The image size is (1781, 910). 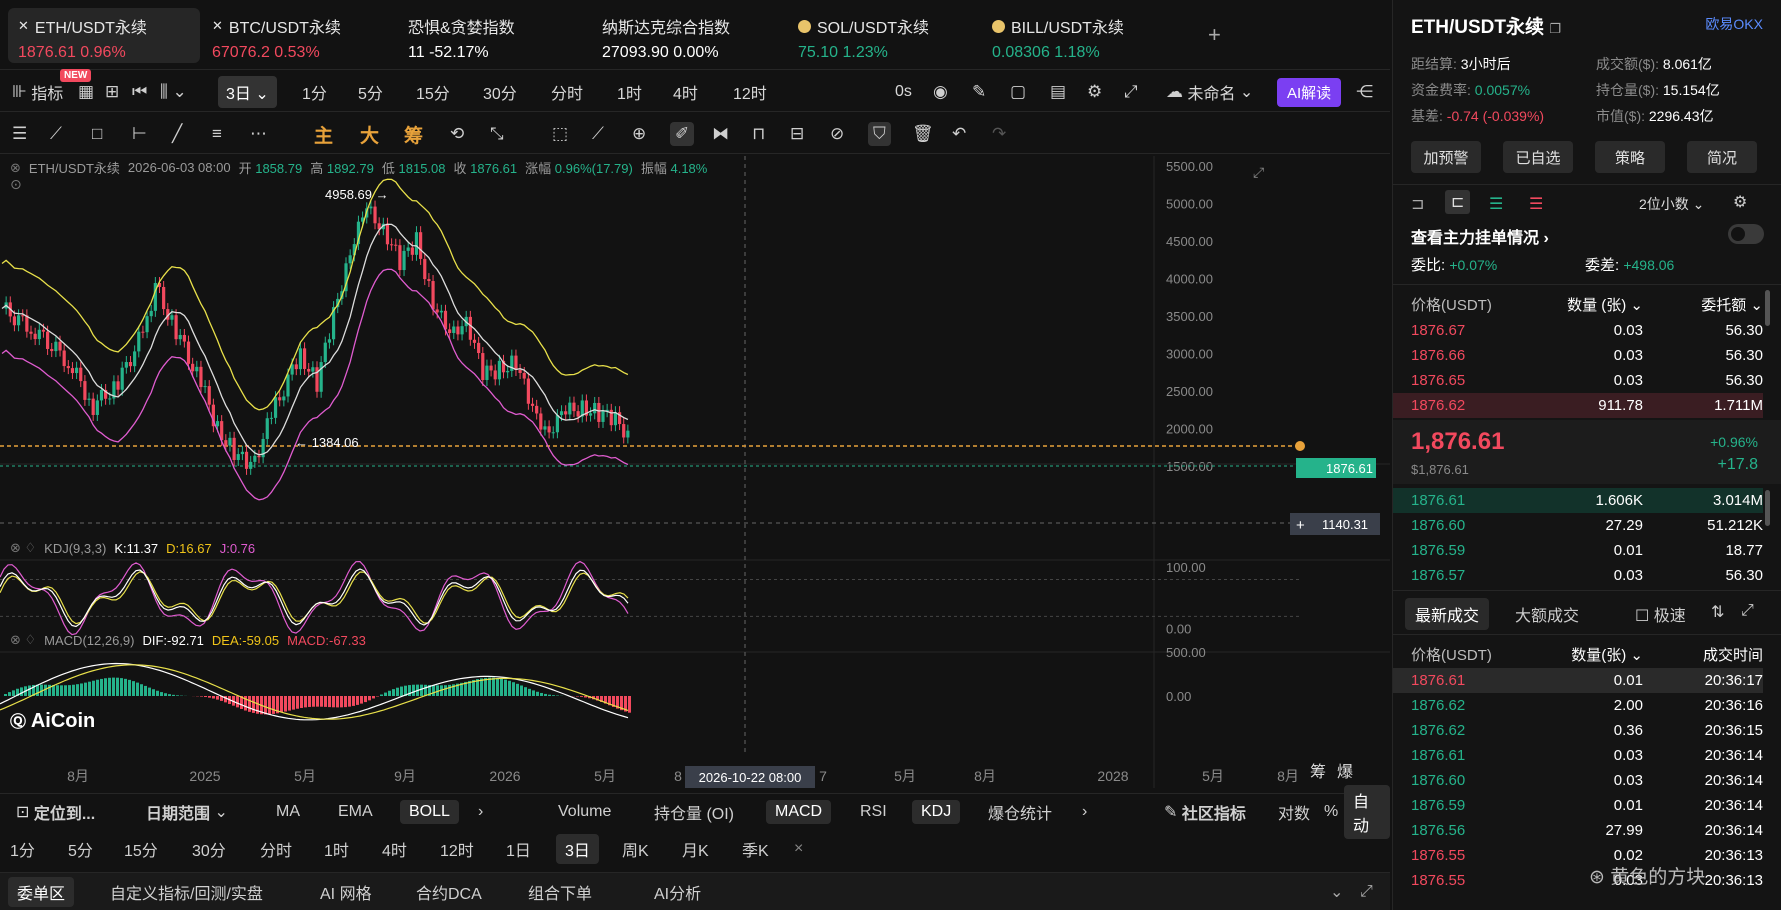 I want to click on menu-icon: ☰, so click(x=19, y=134).